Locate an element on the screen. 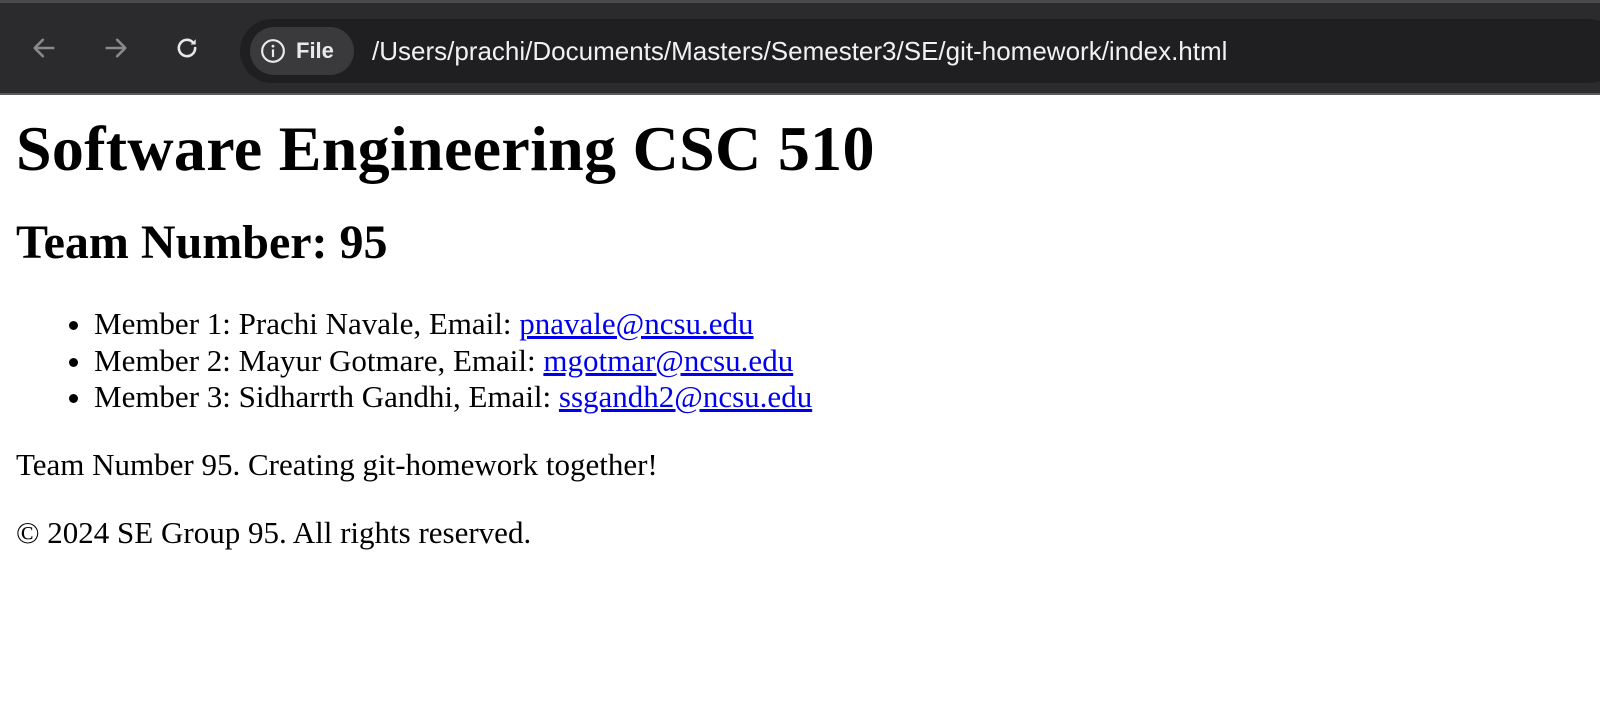 This screenshot has width=1600, height=724. site-chip-label: File is located at coordinates (315, 50).